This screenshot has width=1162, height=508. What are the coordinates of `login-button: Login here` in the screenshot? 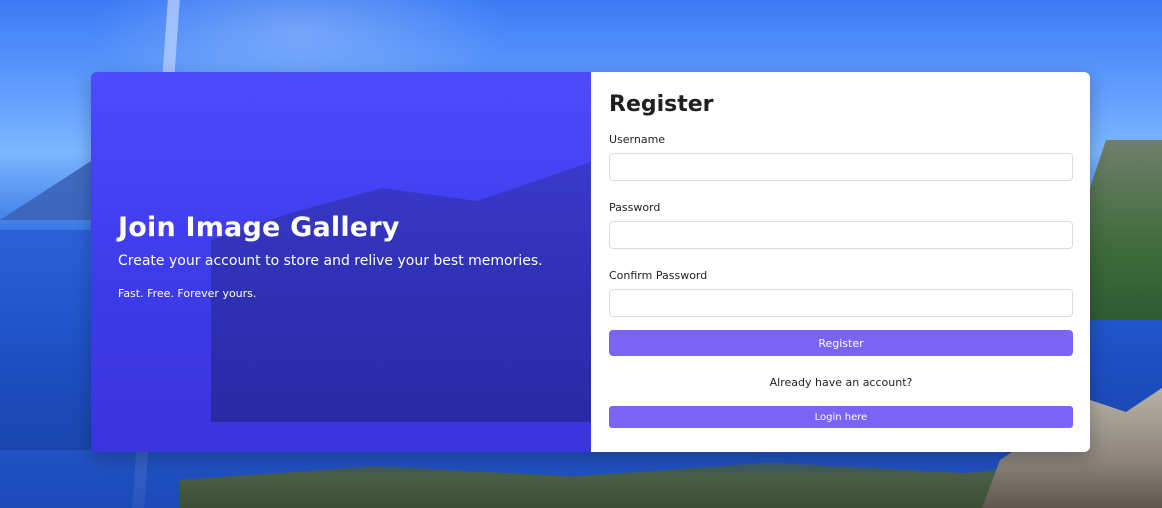 It's located at (841, 417).